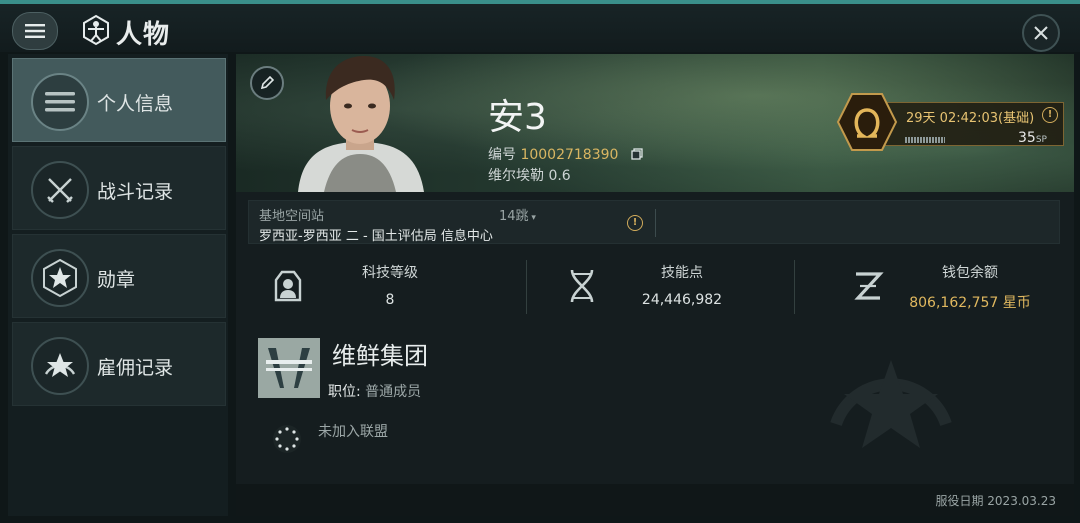 The height and width of the screenshot is (523, 1080). Describe the element at coordinates (135, 192) in the screenshot. I see `sidebar-item-label: 战斗记录` at that location.